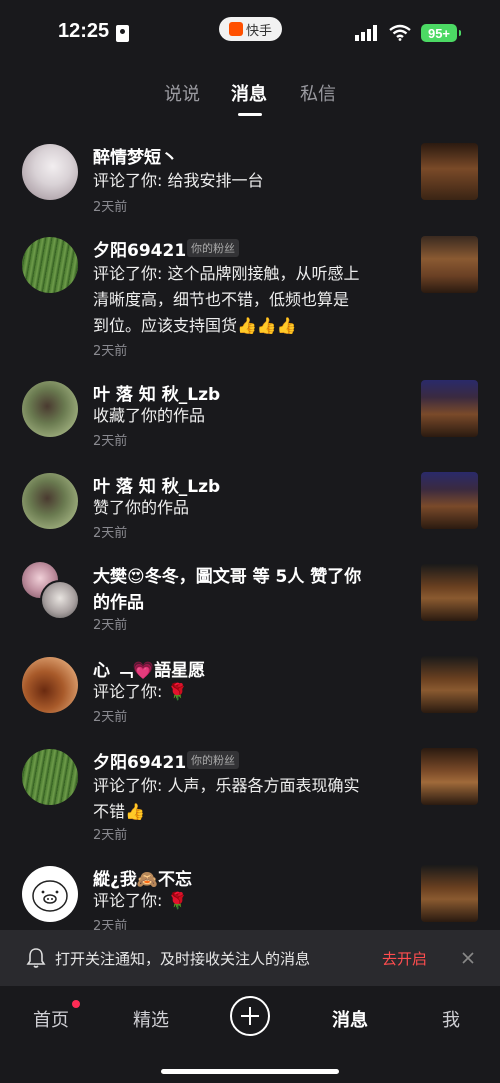 The width and height of the screenshot is (500, 1083). Describe the element at coordinates (119, 811) in the screenshot. I see `message-line: 不错👍` at that location.